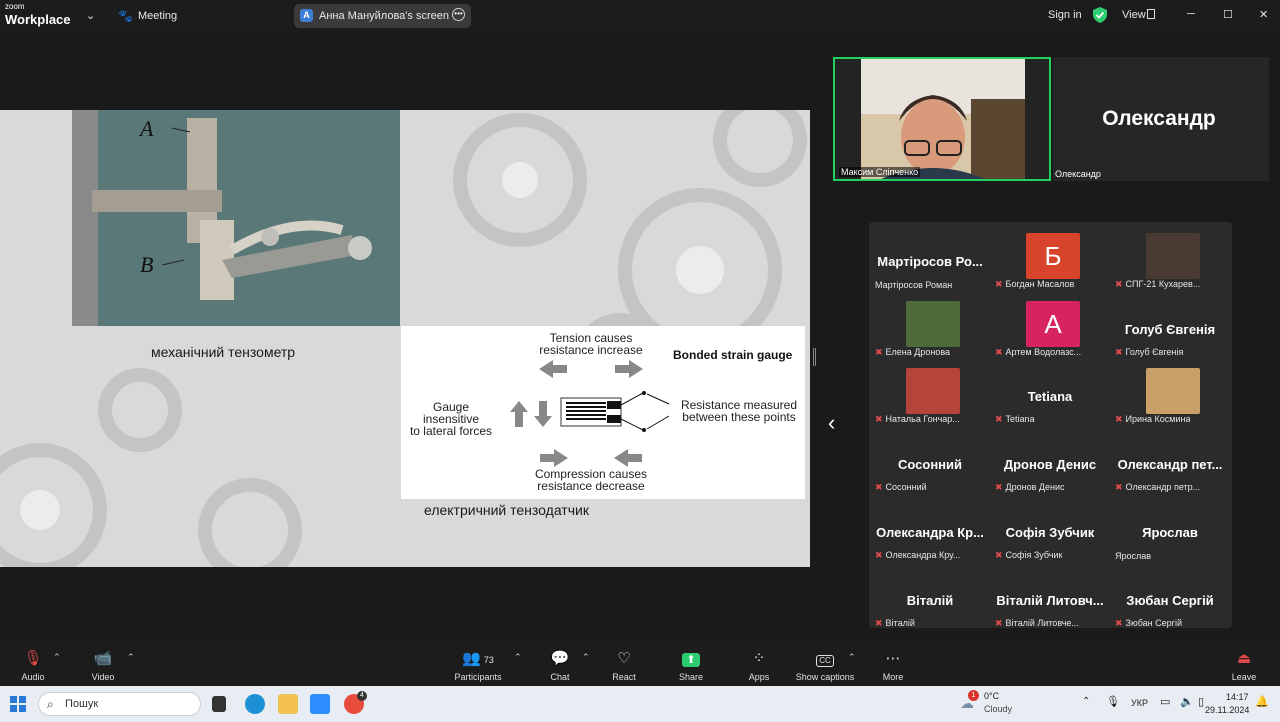 This screenshot has width=1280, height=722. What do you see at coordinates (1086, 701) in the screenshot?
I see `chevron-up-icon: ⌃` at bounding box center [1086, 701].